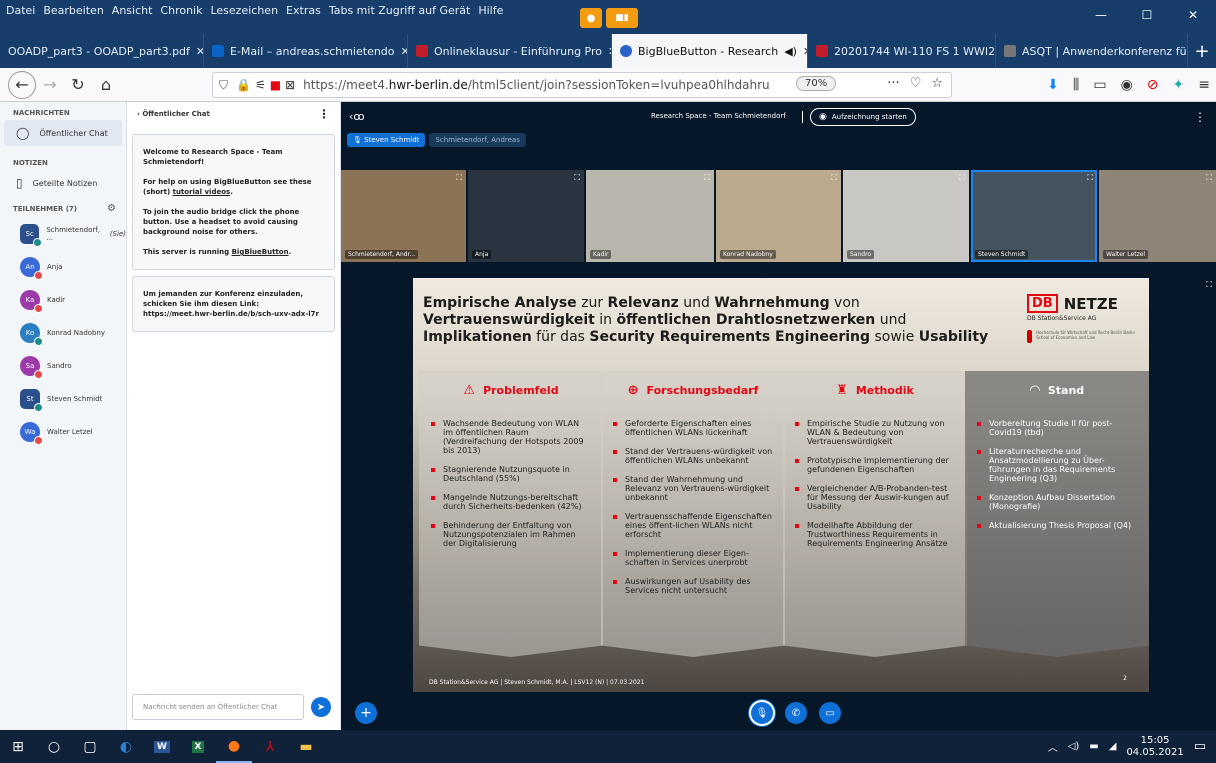  What do you see at coordinates (1193, 15) in the screenshot?
I see `close-window-button: ✕` at bounding box center [1193, 15].